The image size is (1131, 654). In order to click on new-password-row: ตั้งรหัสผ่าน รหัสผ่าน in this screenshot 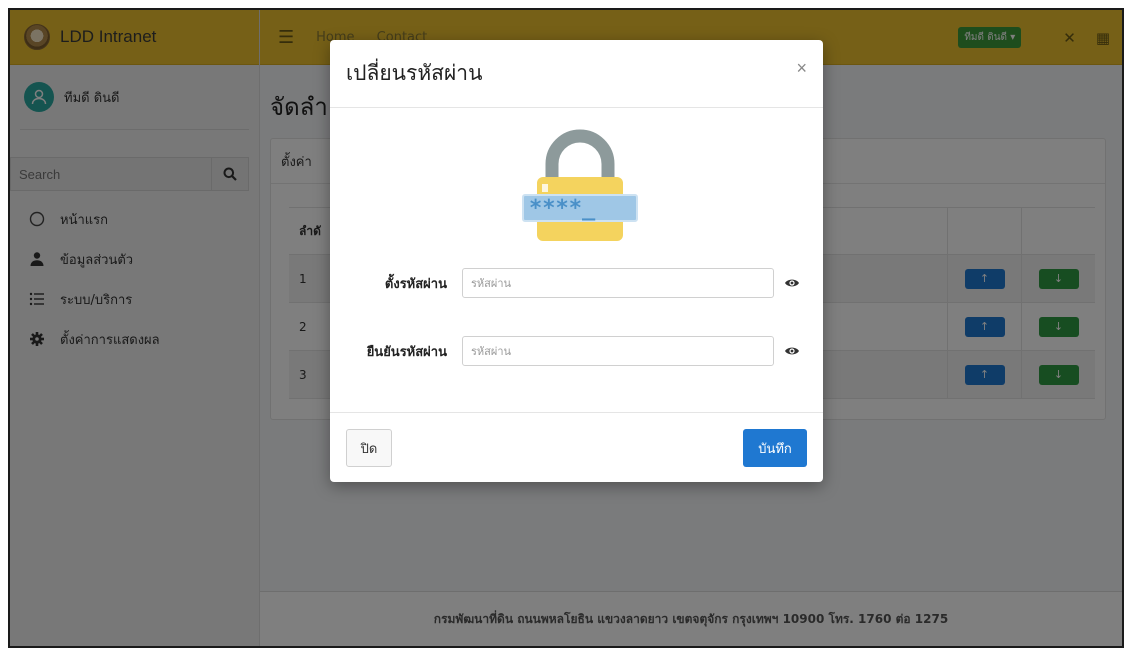, I will do `click(576, 283)`.